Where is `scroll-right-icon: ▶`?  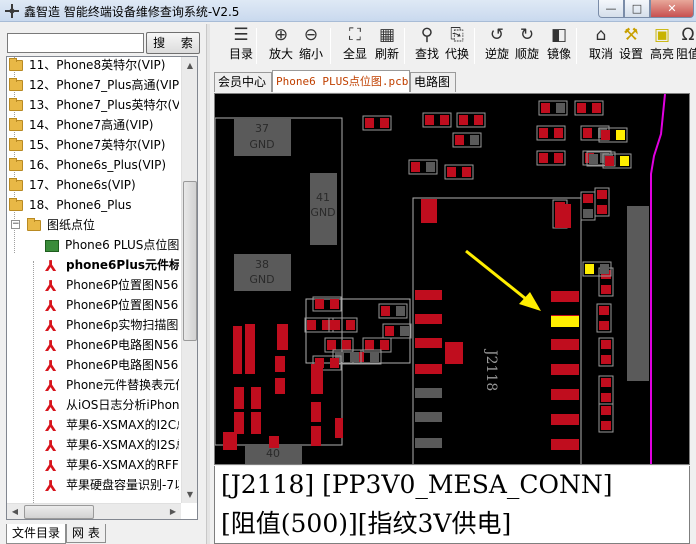 scroll-right-icon: ▶ is located at coordinates (173, 511).